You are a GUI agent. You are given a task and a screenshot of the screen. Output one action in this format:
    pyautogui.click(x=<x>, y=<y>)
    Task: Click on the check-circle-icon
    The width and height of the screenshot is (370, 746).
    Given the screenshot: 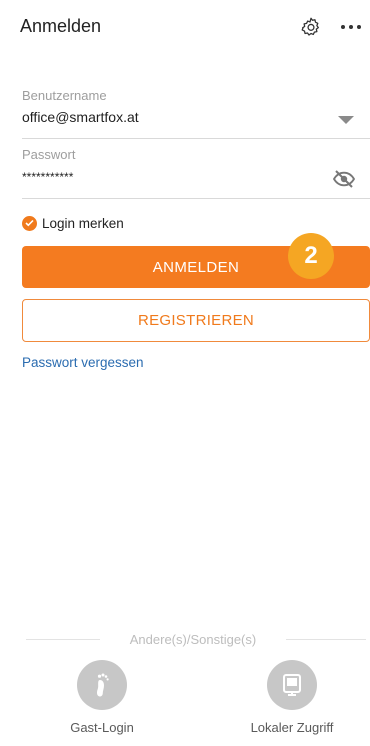 What is the action you would take?
    pyautogui.click(x=29, y=223)
    